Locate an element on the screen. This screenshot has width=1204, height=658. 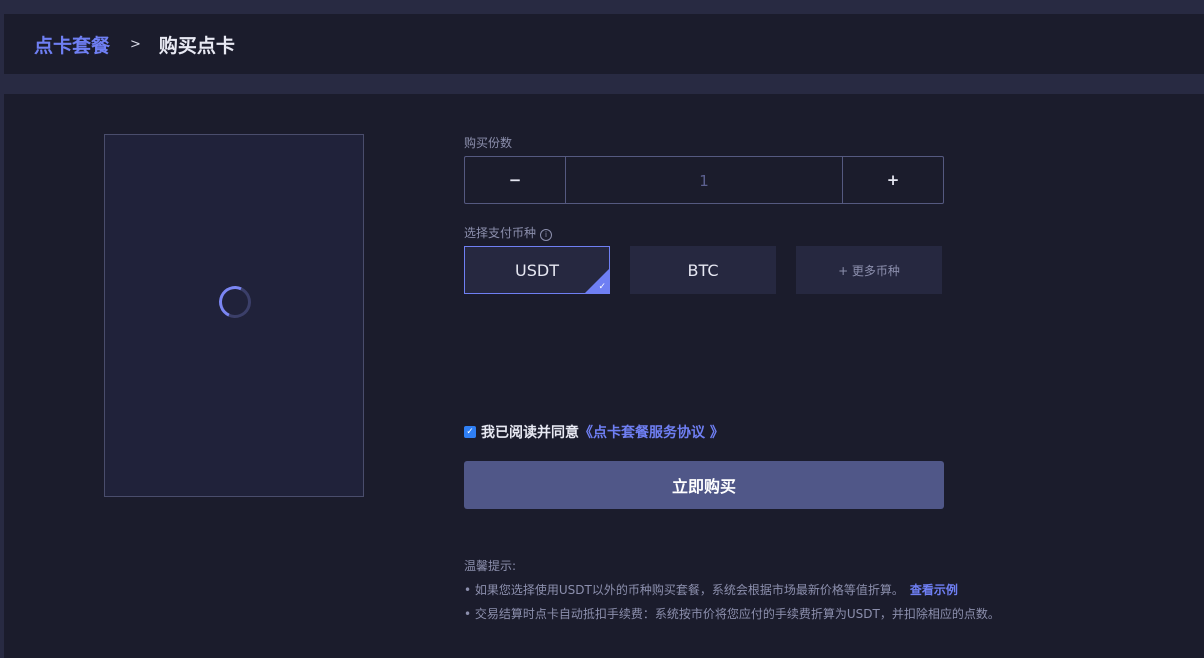
quantity-decrease-button: − is located at coordinates (515, 180).